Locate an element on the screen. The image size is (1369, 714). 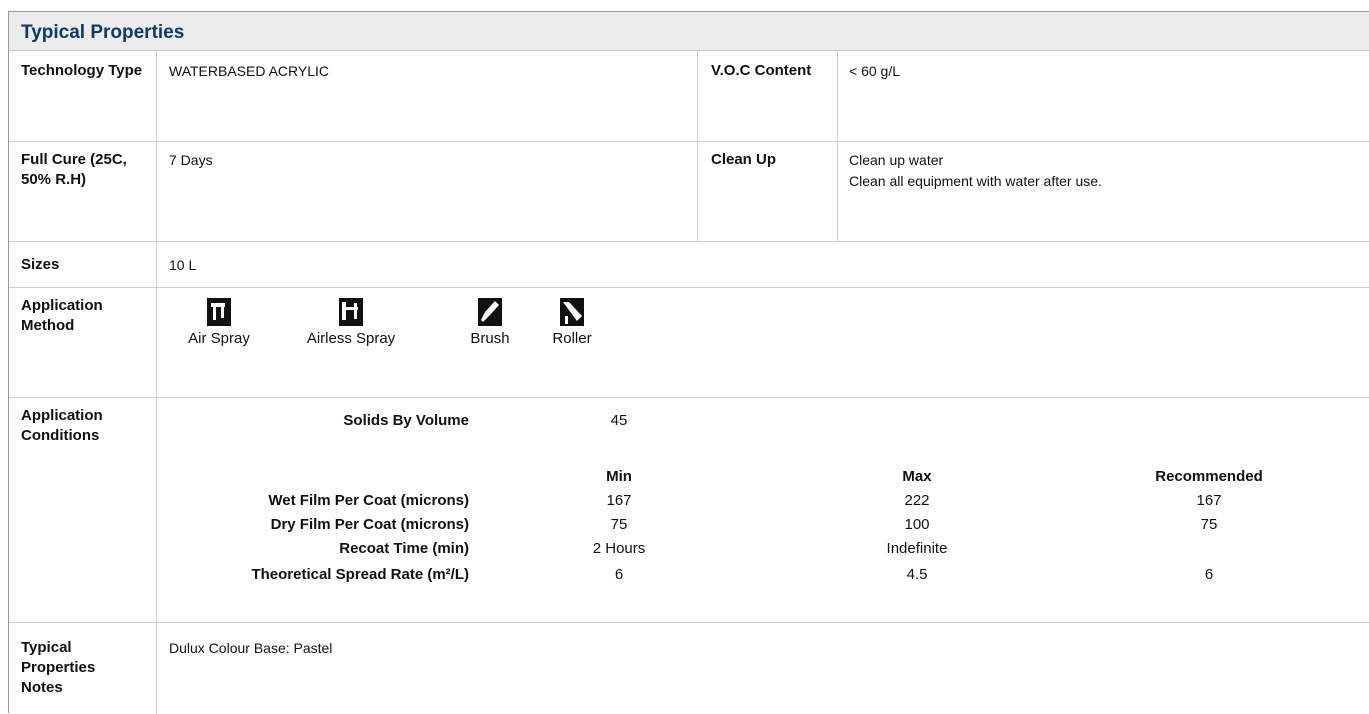
notes-value: Dulux Colour Base: Pastel is located at coordinates (251, 648).